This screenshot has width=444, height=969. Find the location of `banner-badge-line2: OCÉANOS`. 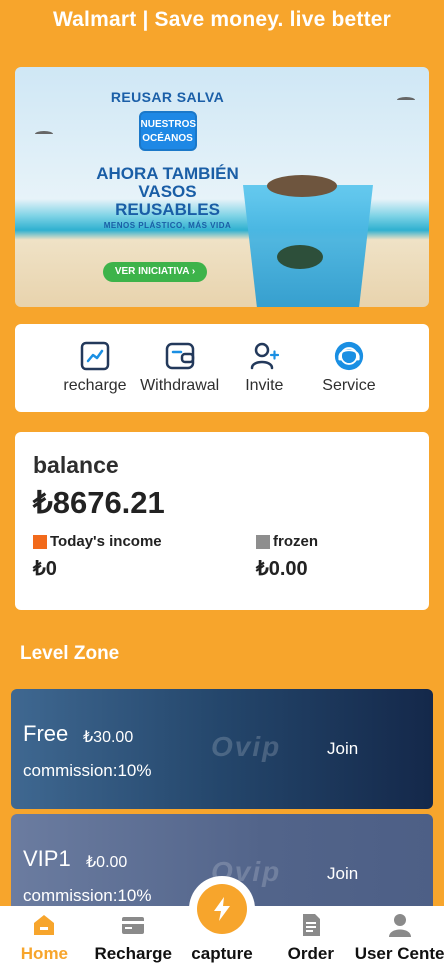

banner-badge-line2: OCÉANOS is located at coordinates (167, 138).